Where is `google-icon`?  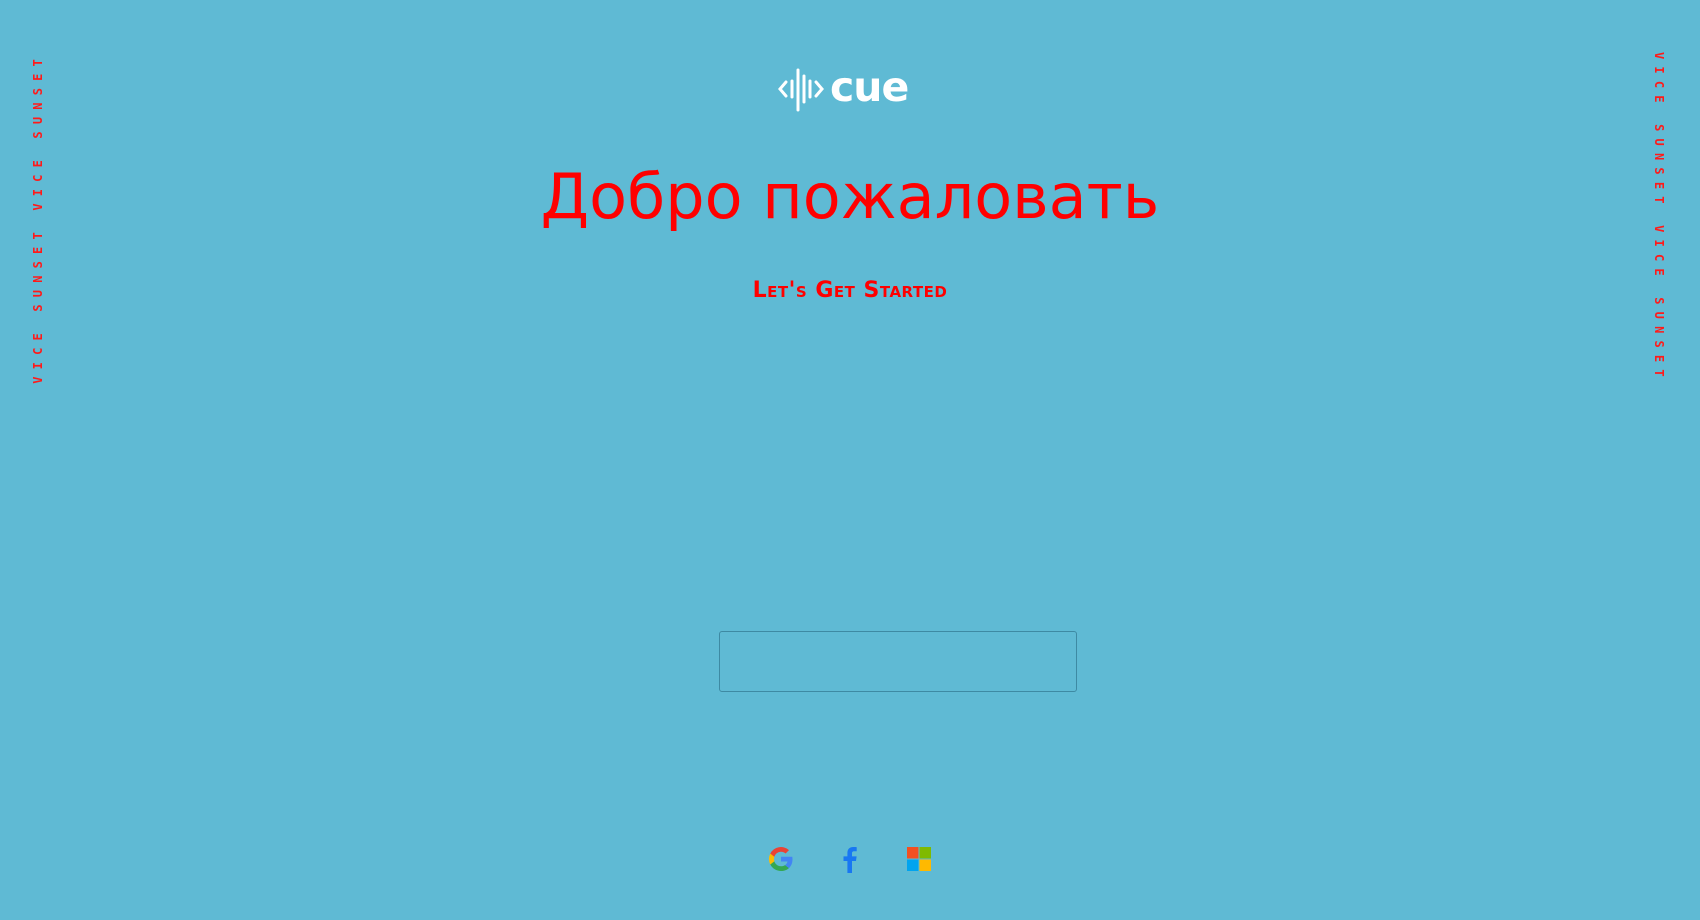 google-icon is located at coordinates (780, 859).